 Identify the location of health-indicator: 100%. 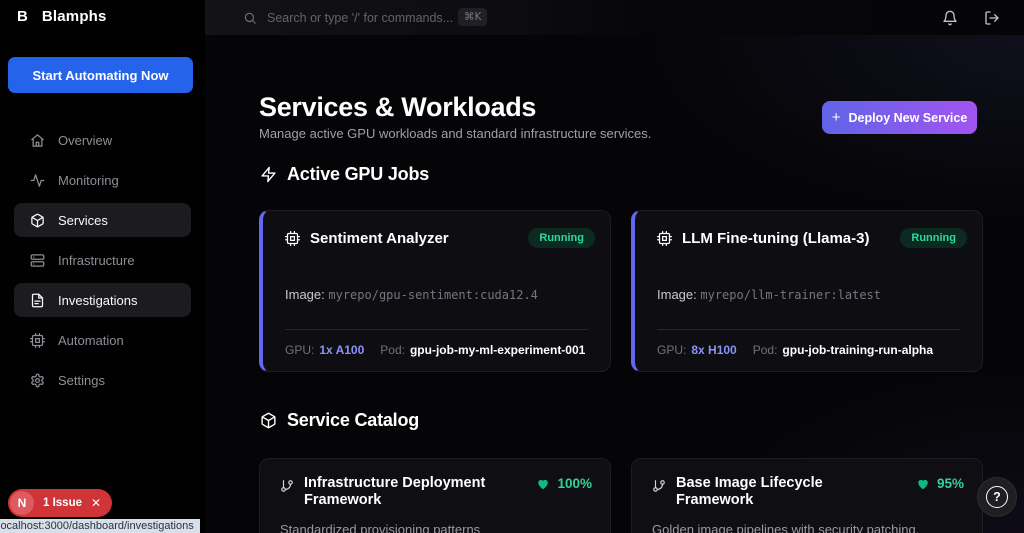
(564, 483).